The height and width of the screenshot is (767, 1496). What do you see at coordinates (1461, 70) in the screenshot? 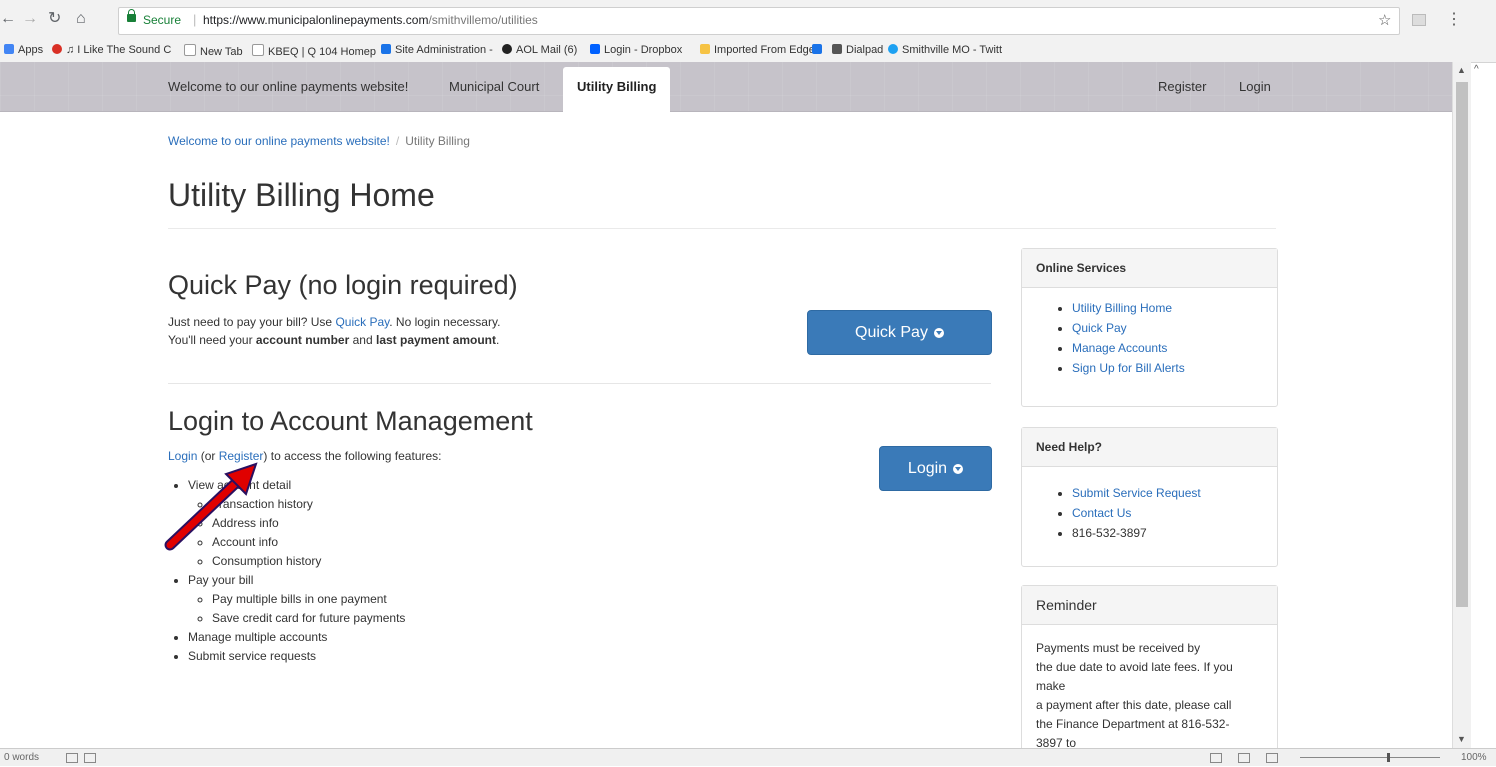
I see `scroll-up-icon: ▲` at bounding box center [1461, 70].